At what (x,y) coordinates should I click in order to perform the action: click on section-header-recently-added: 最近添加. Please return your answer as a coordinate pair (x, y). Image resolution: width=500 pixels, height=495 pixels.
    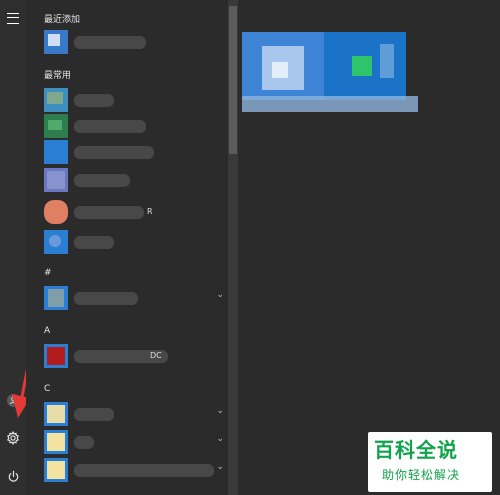
    Looking at the image, I should click on (62, 18).